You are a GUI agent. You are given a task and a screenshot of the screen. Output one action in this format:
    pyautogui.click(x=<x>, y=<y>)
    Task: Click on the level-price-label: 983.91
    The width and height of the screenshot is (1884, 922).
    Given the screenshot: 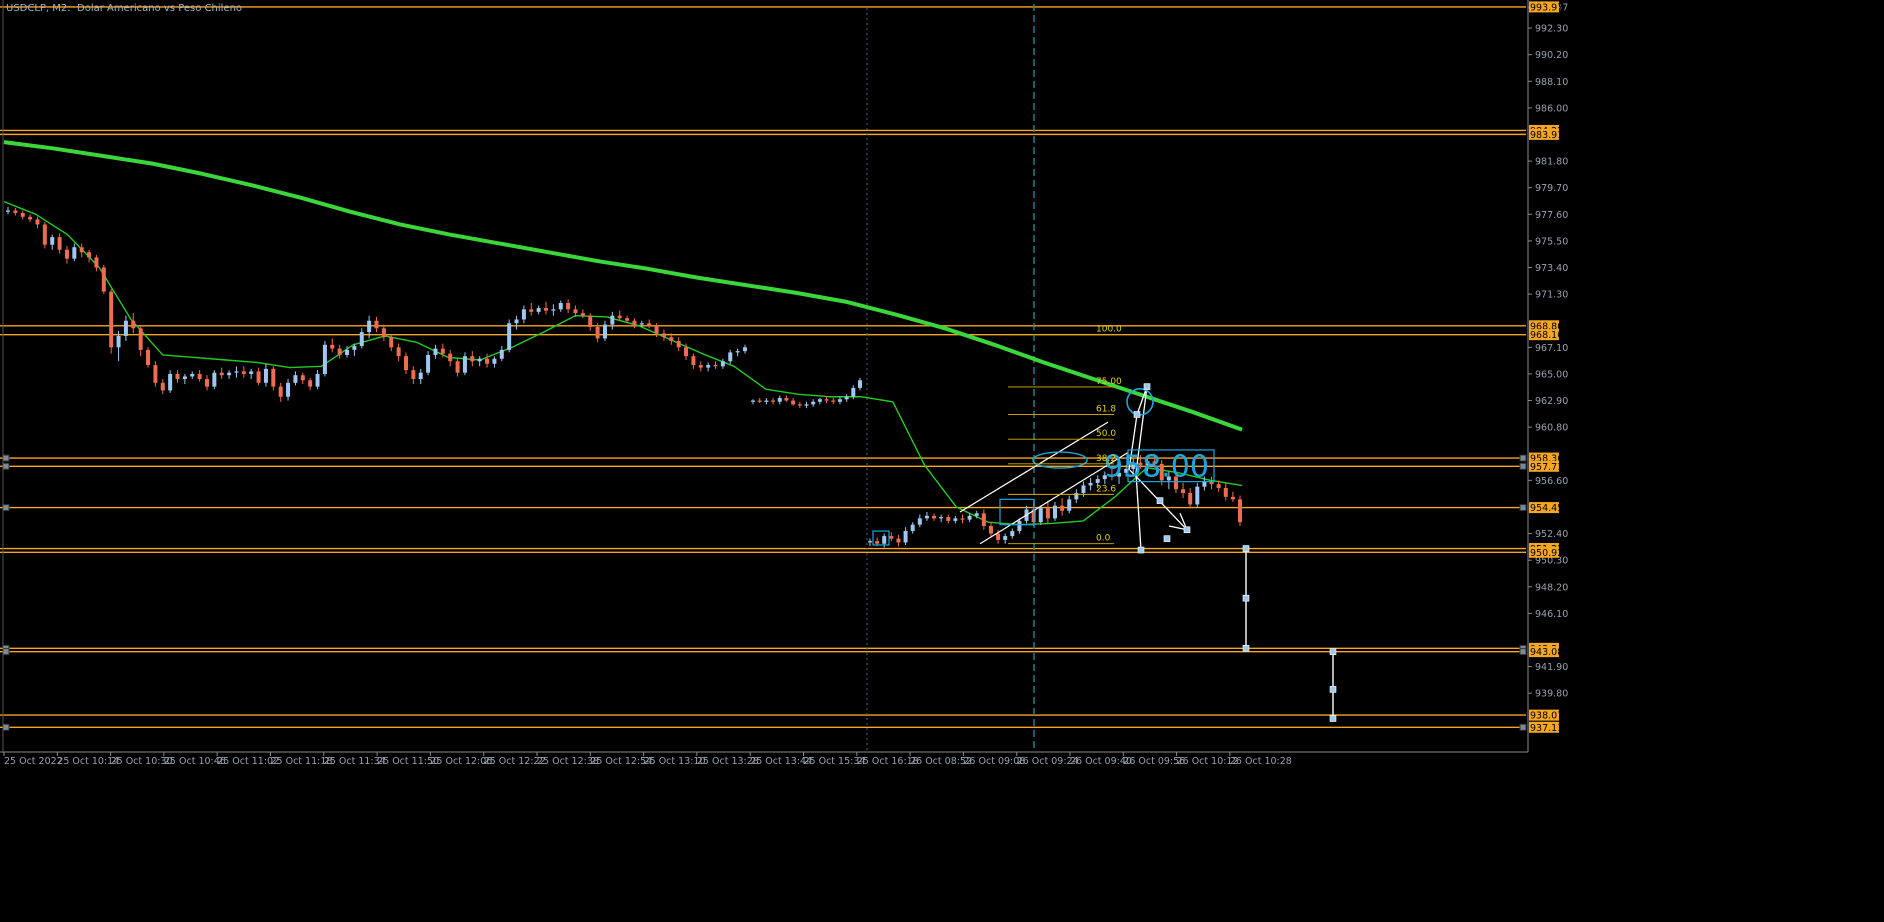 What is the action you would take?
    pyautogui.click(x=1546, y=134)
    